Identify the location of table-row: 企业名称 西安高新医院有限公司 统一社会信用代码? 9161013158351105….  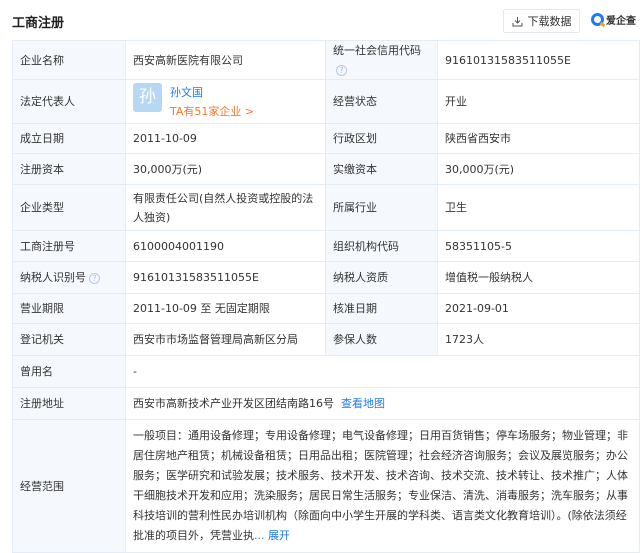
(326, 60).